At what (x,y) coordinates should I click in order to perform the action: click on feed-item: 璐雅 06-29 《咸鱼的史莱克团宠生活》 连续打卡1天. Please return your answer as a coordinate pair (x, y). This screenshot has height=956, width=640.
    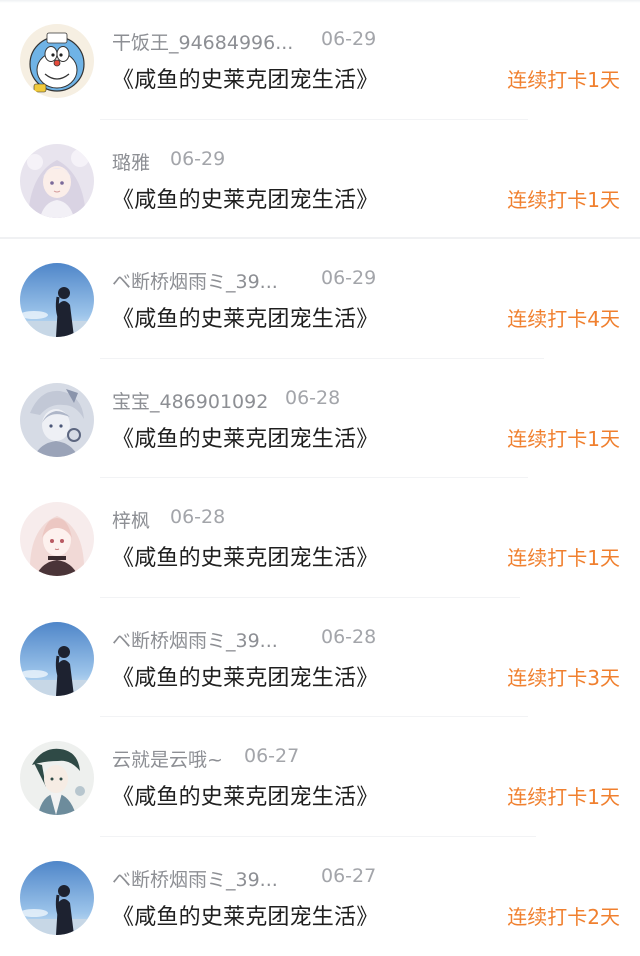
    Looking at the image, I should click on (320, 180).